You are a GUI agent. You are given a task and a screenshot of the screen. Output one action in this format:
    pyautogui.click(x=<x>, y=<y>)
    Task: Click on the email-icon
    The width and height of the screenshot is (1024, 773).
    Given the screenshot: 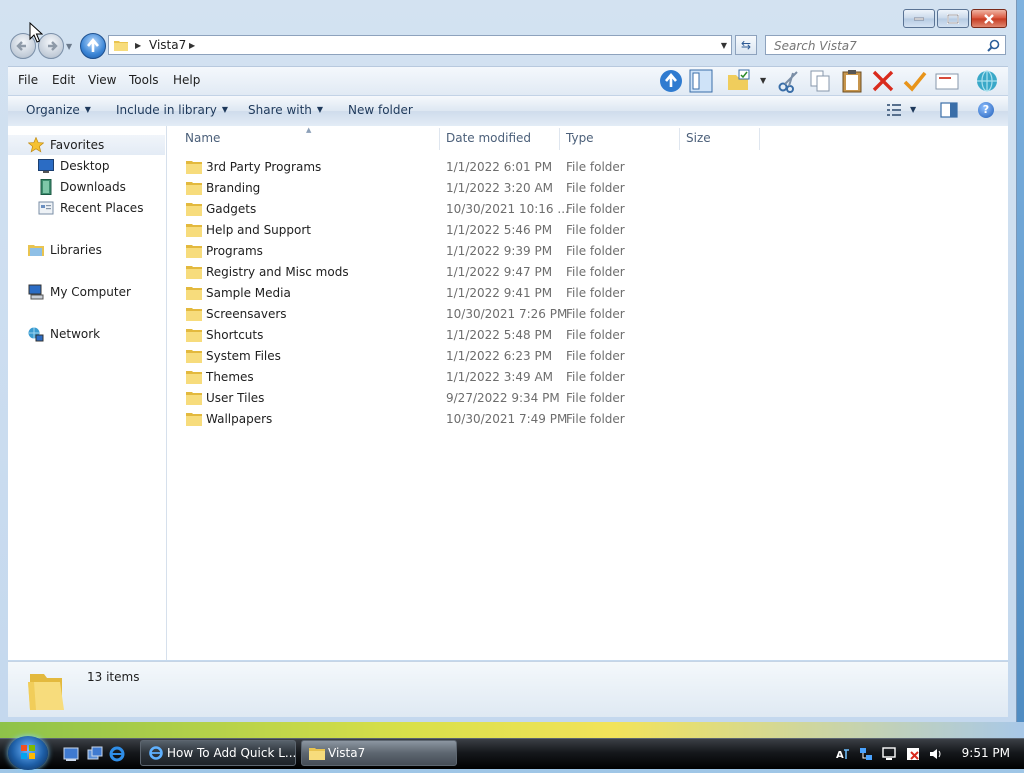 What is the action you would take?
    pyautogui.click(x=947, y=81)
    